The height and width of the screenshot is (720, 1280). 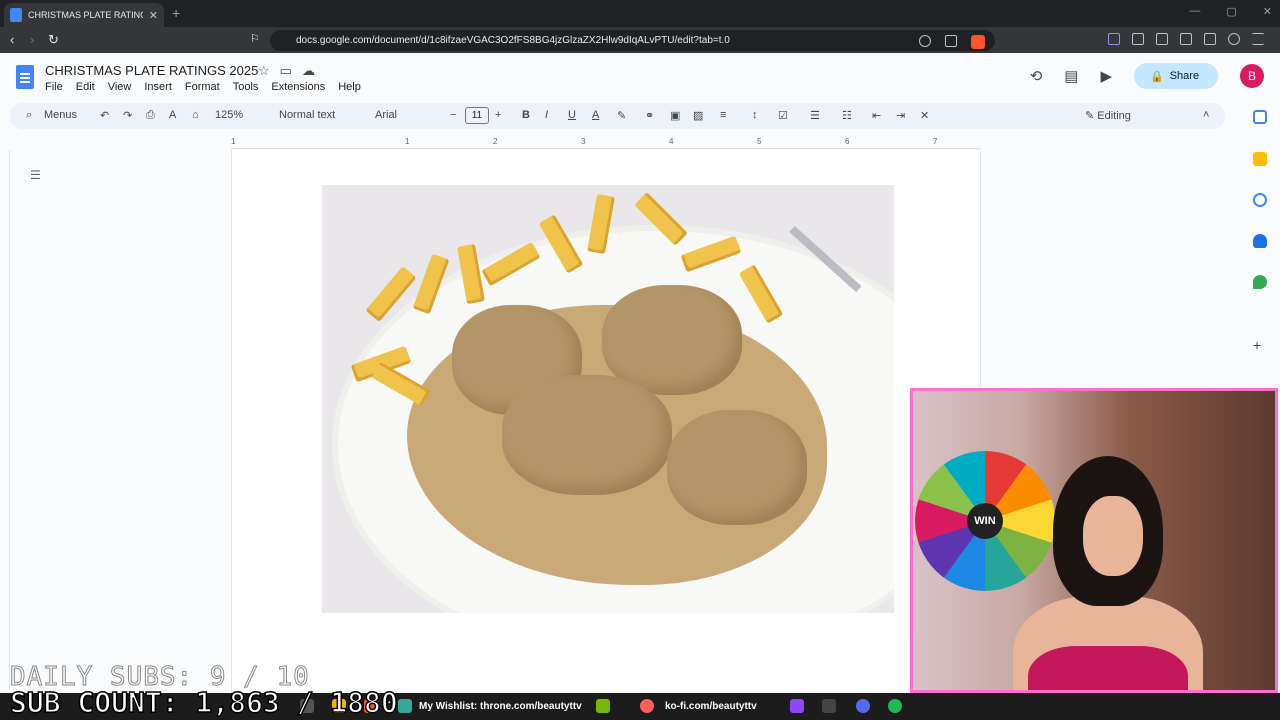 I want to click on brave-shields-icon, so click(x=978, y=42).